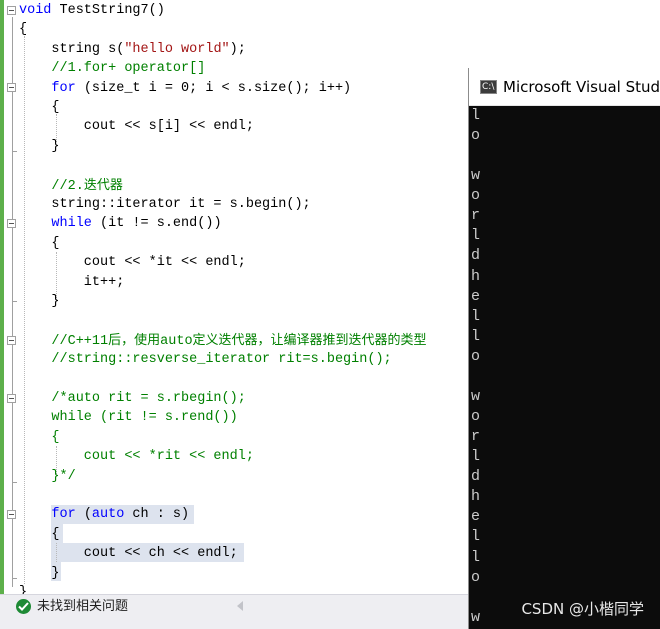 This screenshot has width=660, height=629. I want to click on code-line: cout << s[i] << endl;, so click(136, 126).